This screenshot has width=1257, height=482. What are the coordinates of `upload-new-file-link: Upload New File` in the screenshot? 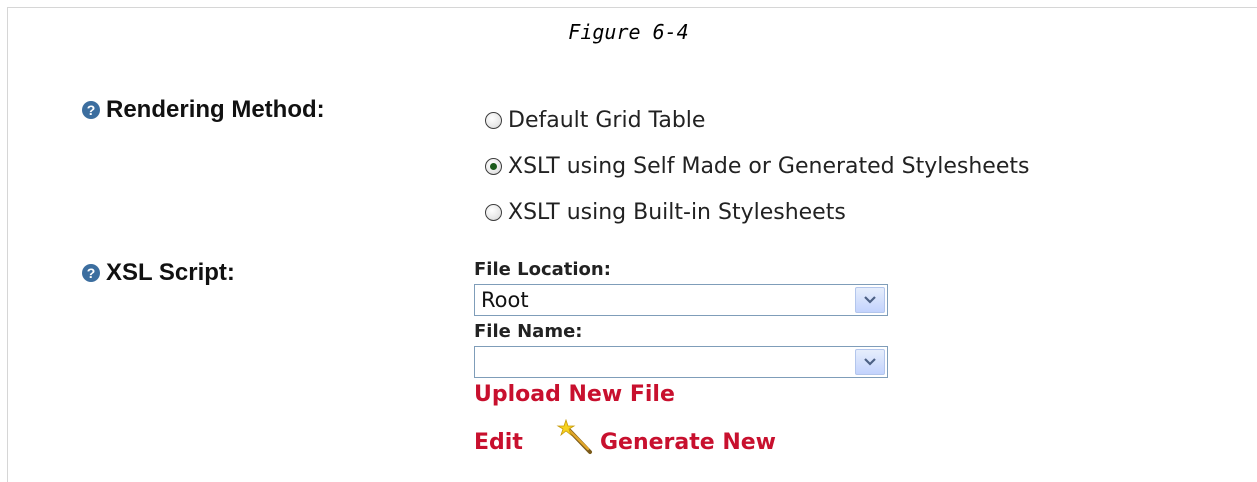 It's located at (574, 394).